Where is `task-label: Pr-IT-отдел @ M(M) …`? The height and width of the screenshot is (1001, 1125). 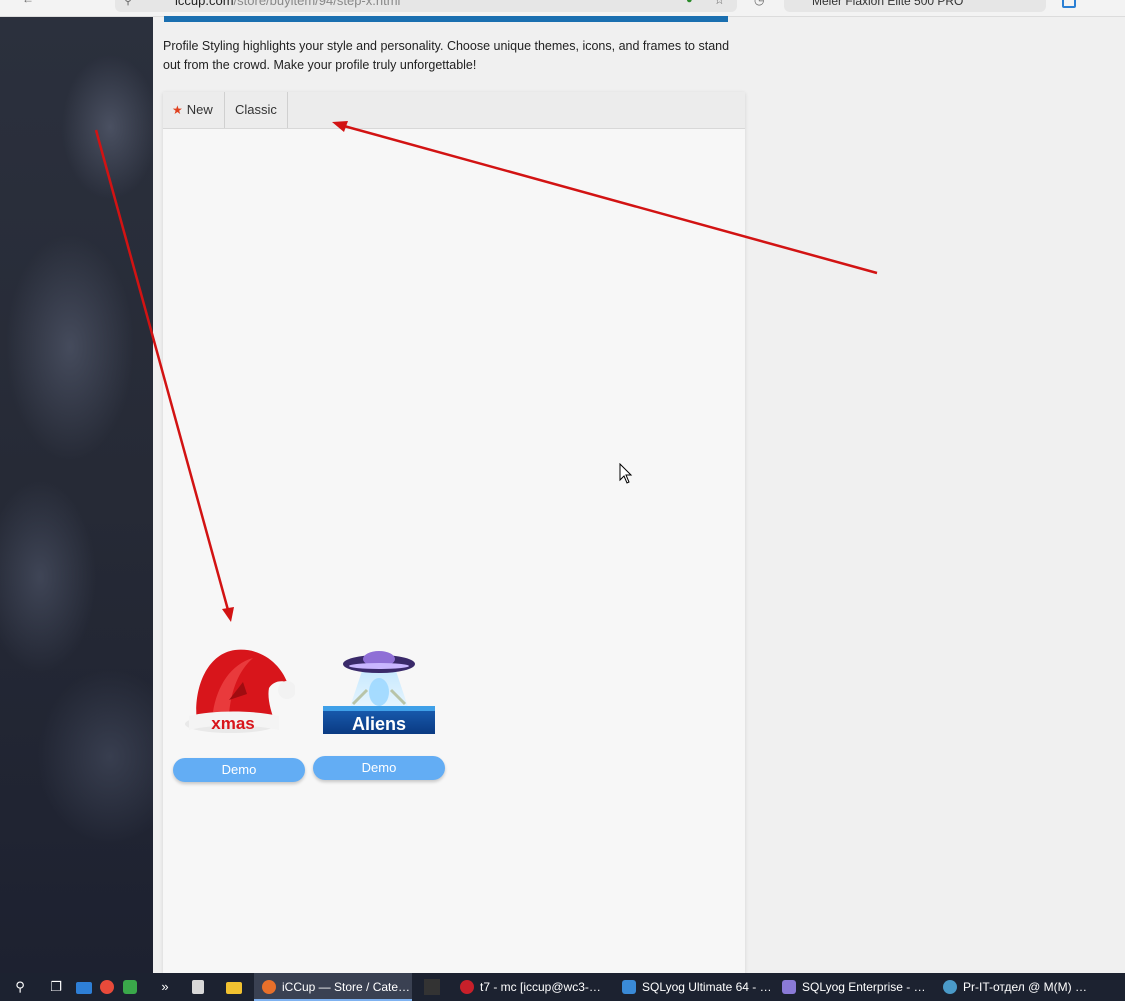 task-label: Pr-IT-отдел @ M(M) … is located at coordinates (1025, 987).